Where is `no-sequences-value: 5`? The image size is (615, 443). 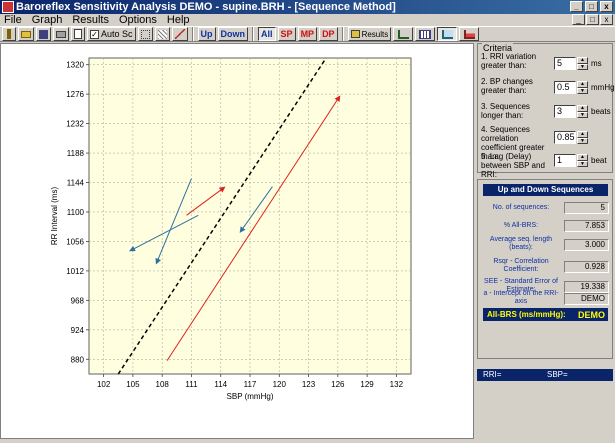 no-sequences-value: 5 is located at coordinates (586, 208).